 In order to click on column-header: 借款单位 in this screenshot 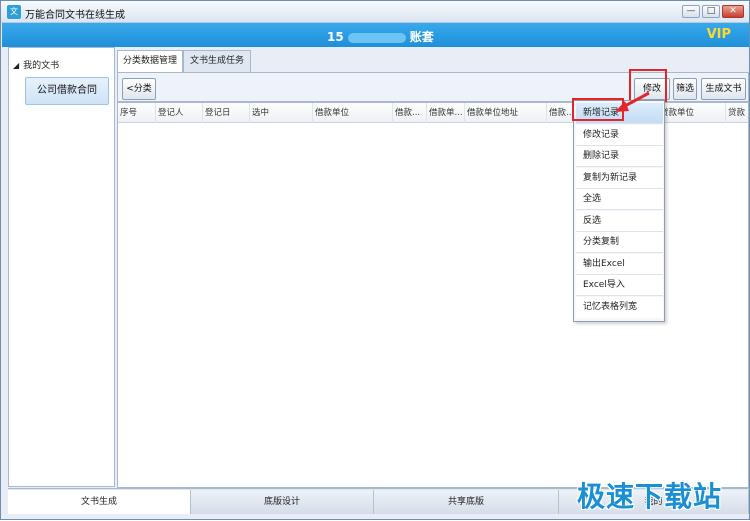, I will do `click(353, 113)`.